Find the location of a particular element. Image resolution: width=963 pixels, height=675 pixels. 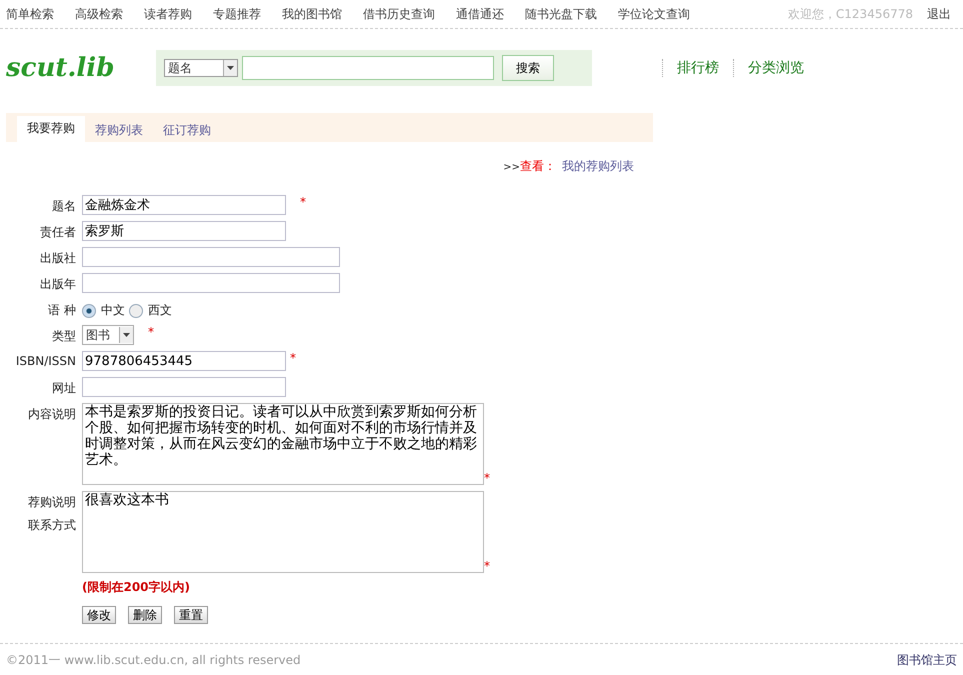

nav-link: 高级检索 is located at coordinates (99, 14).